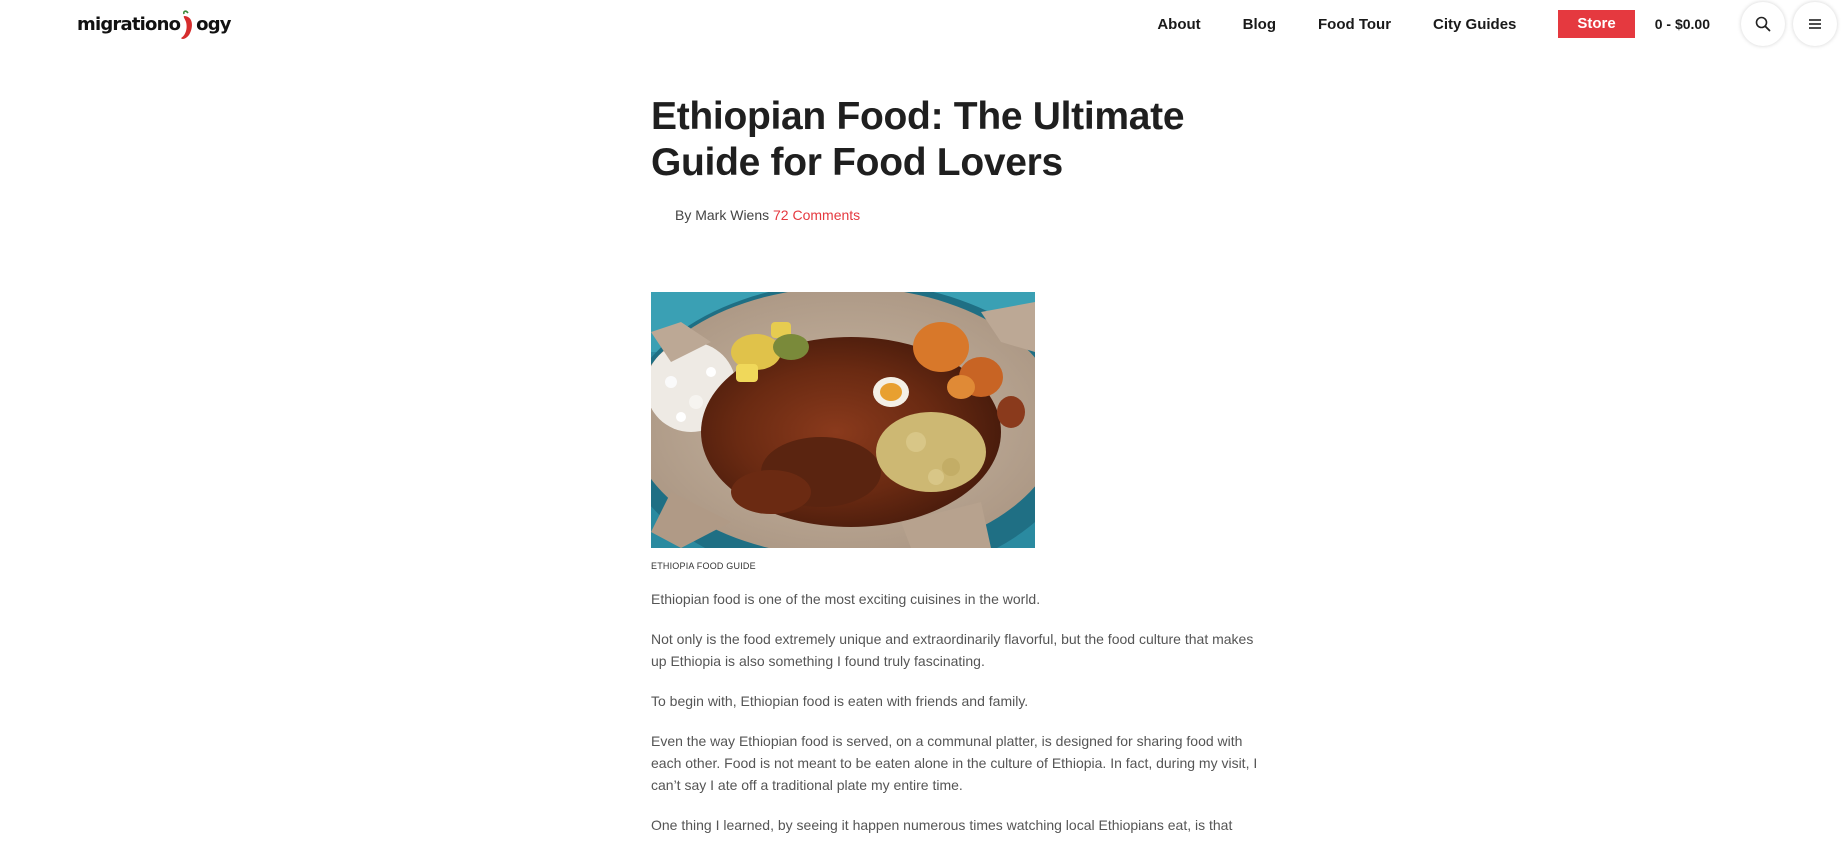 Image resolution: width=1847 pixels, height=844 pixels. I want to click on nav-about: About, so click(1178, 24).